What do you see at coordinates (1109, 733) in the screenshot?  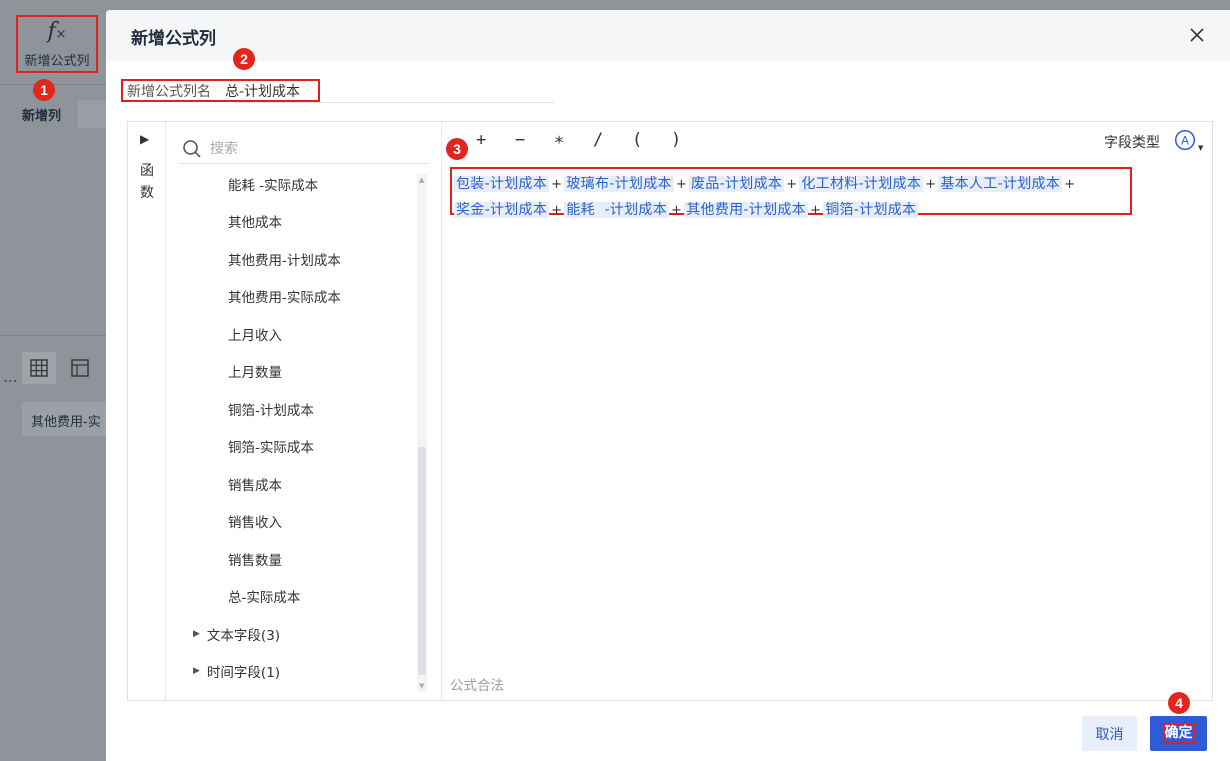 I see `cancel-button: 取消` at bounding box center [1109, 733].